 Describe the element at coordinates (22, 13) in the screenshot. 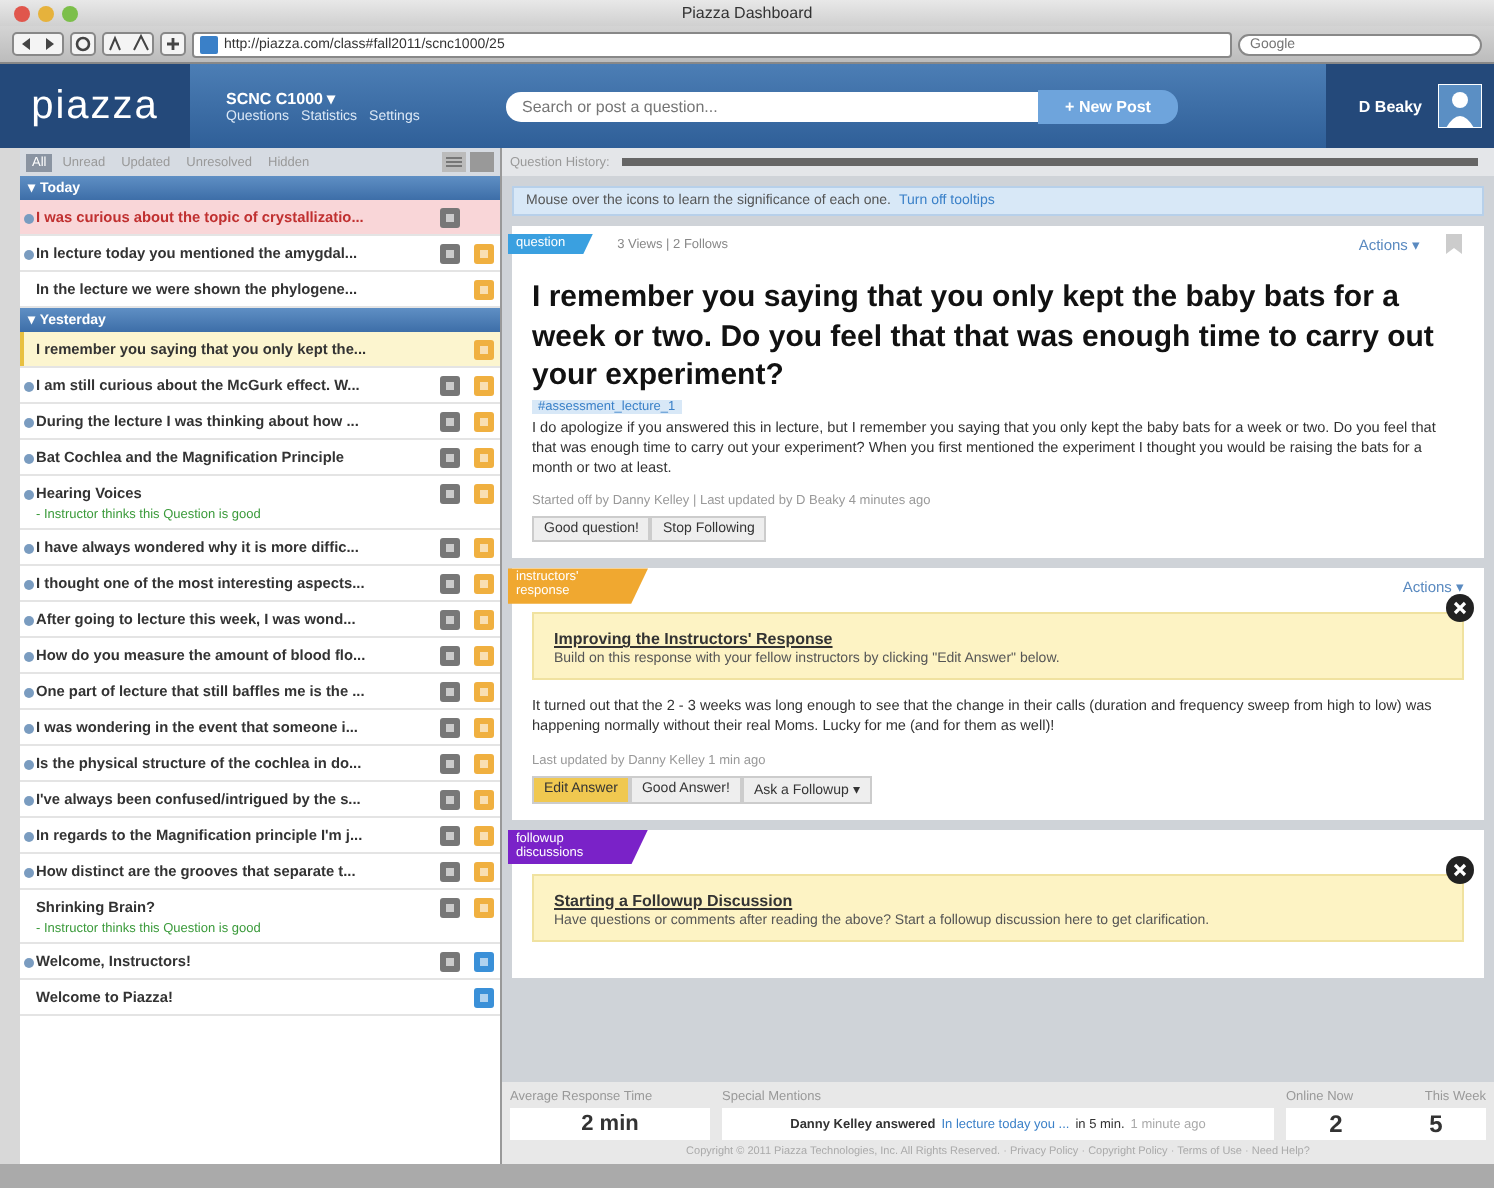

I see `close-window-icon` at that location.